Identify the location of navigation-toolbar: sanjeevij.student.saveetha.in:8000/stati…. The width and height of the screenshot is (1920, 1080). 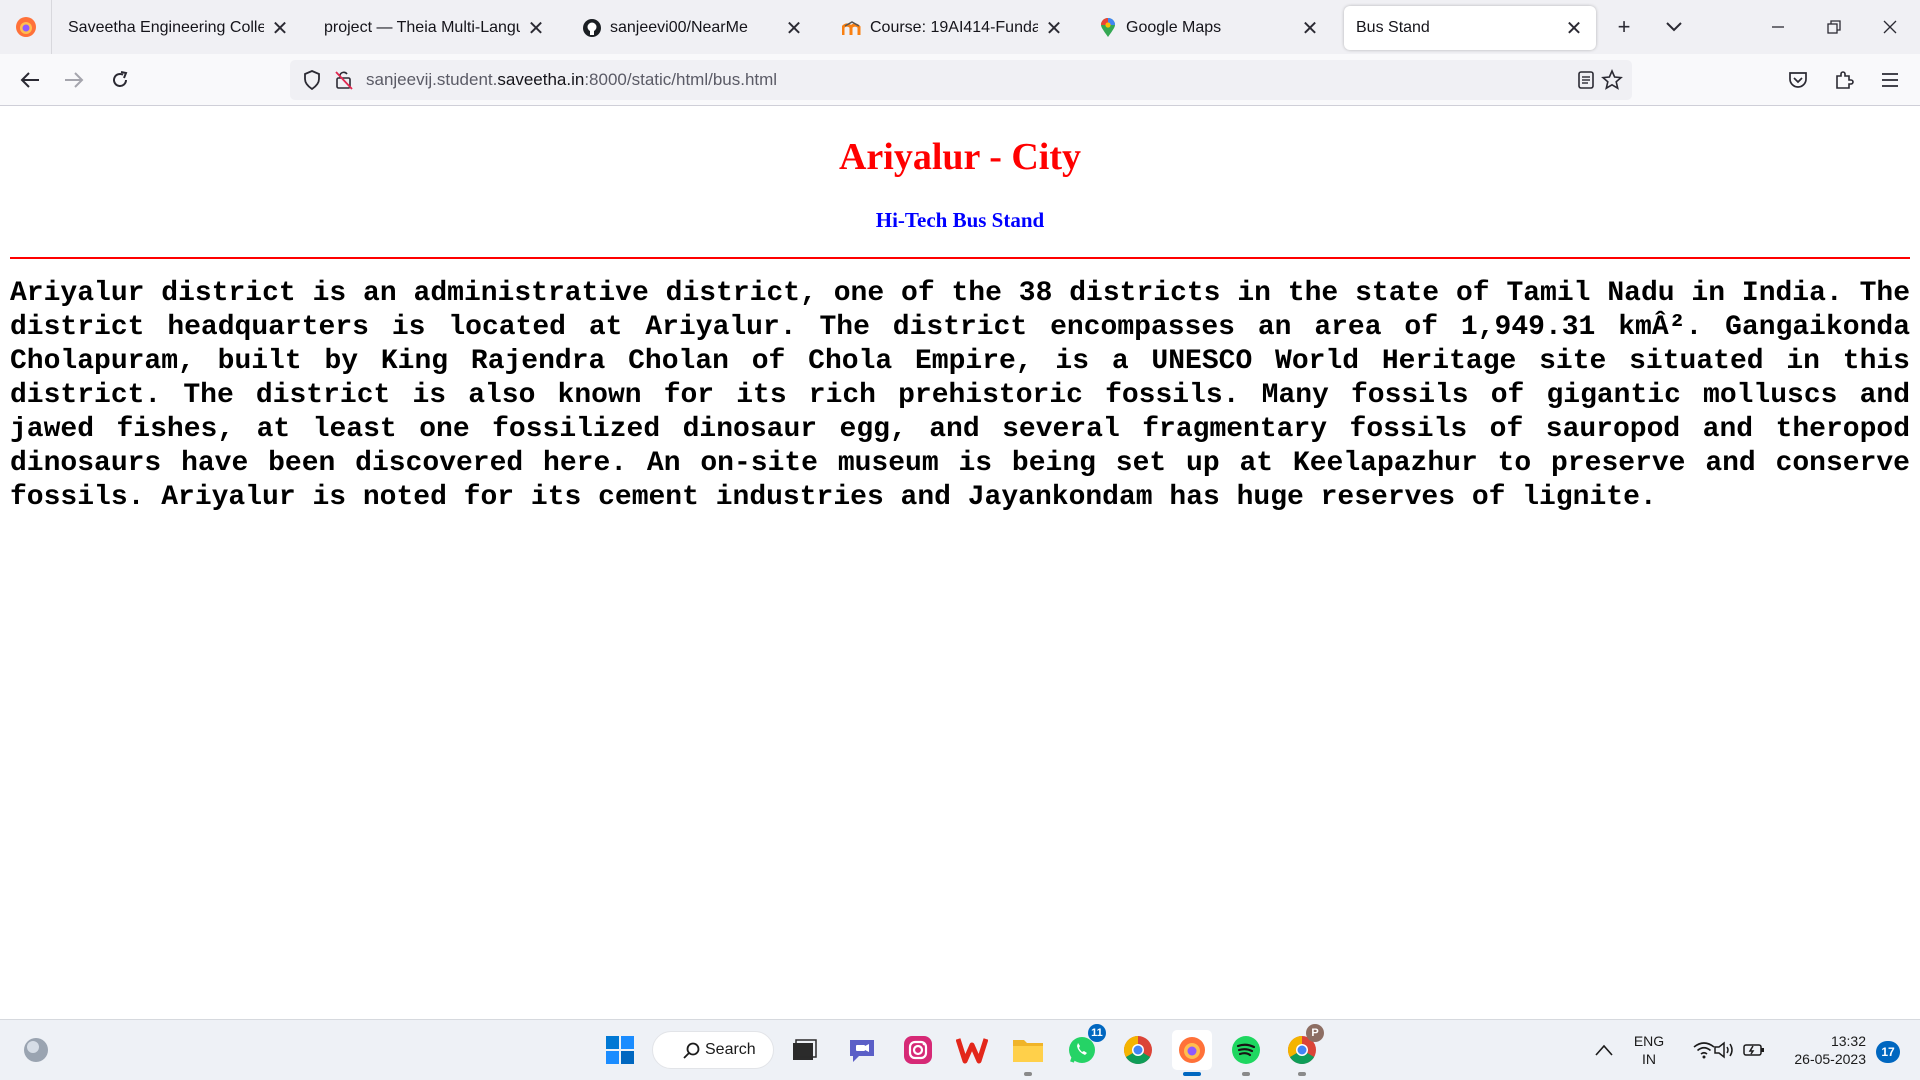
(960, 80).